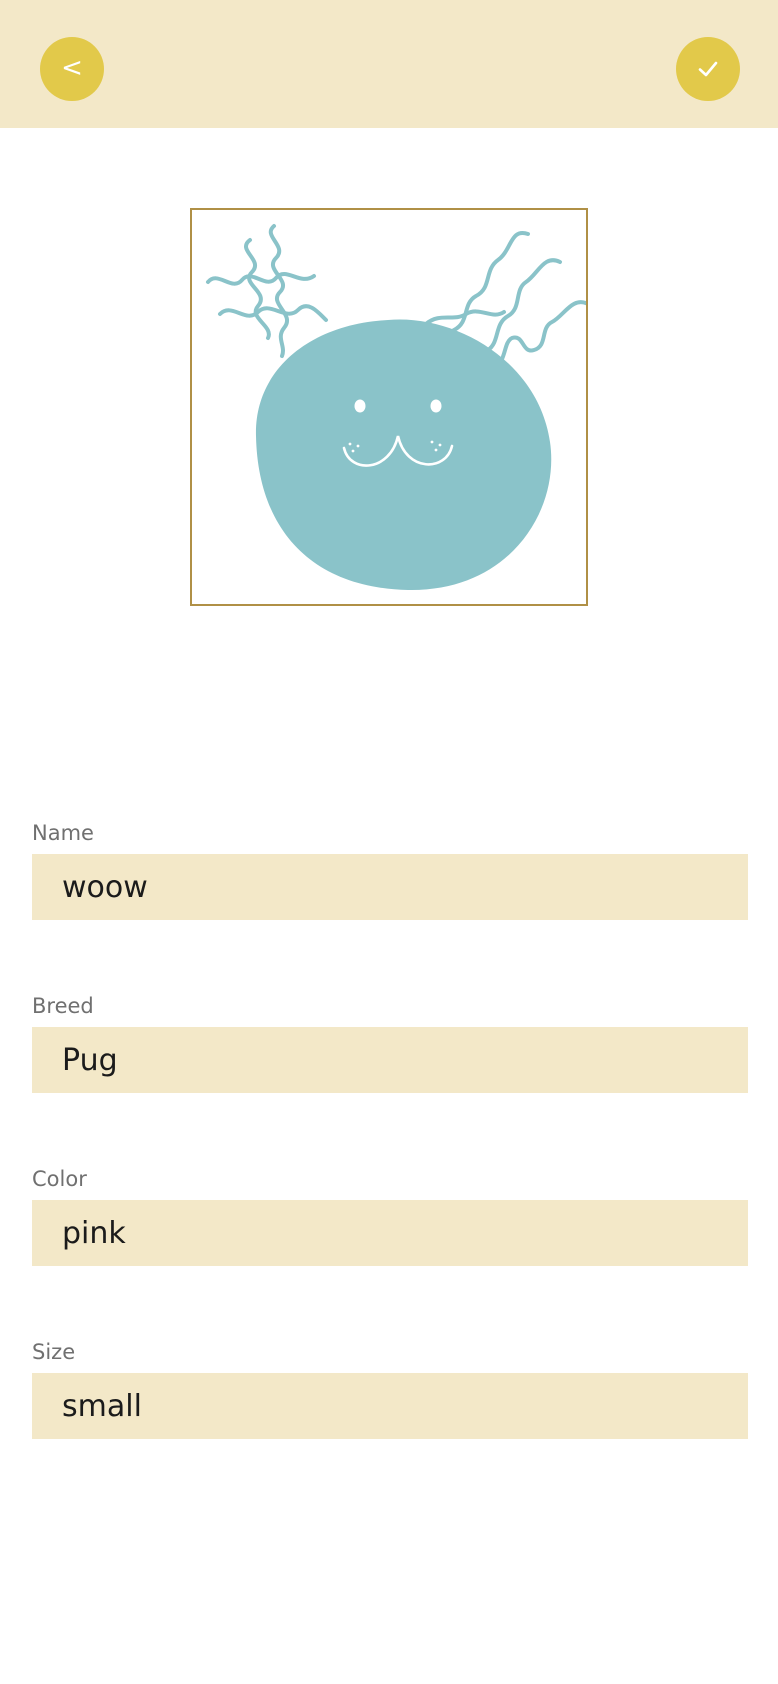  I want to click on confirm-button, so click(708, 69).